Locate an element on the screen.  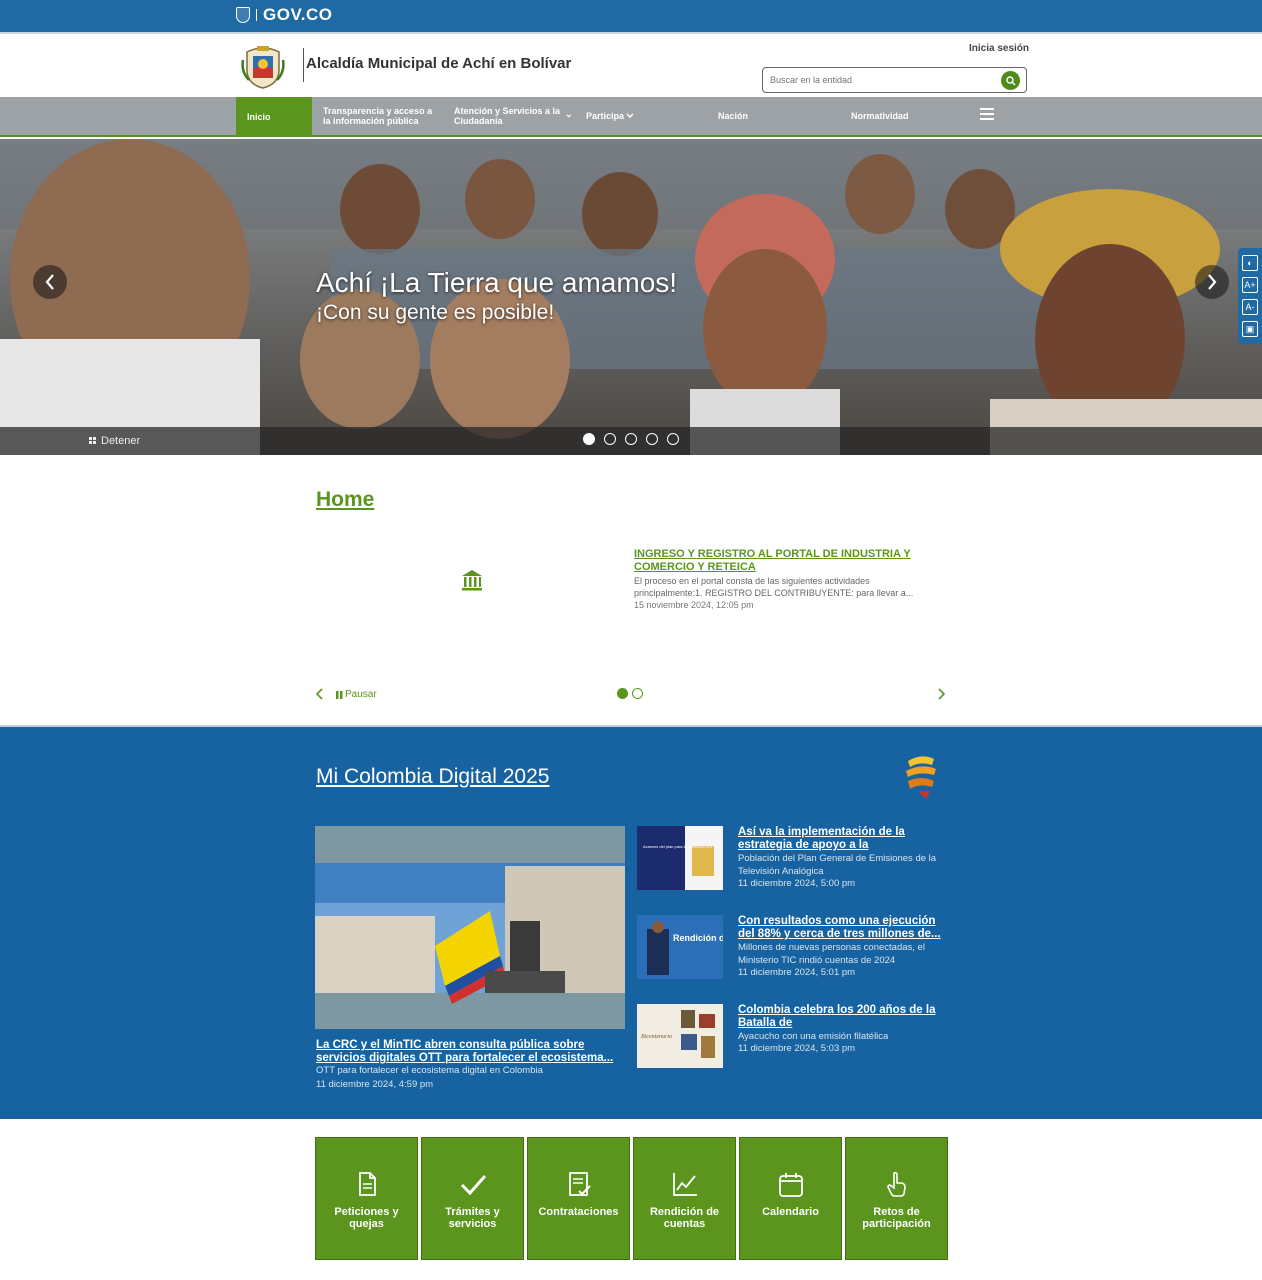
home-section-title: Home is located at coordinates (345, 499).